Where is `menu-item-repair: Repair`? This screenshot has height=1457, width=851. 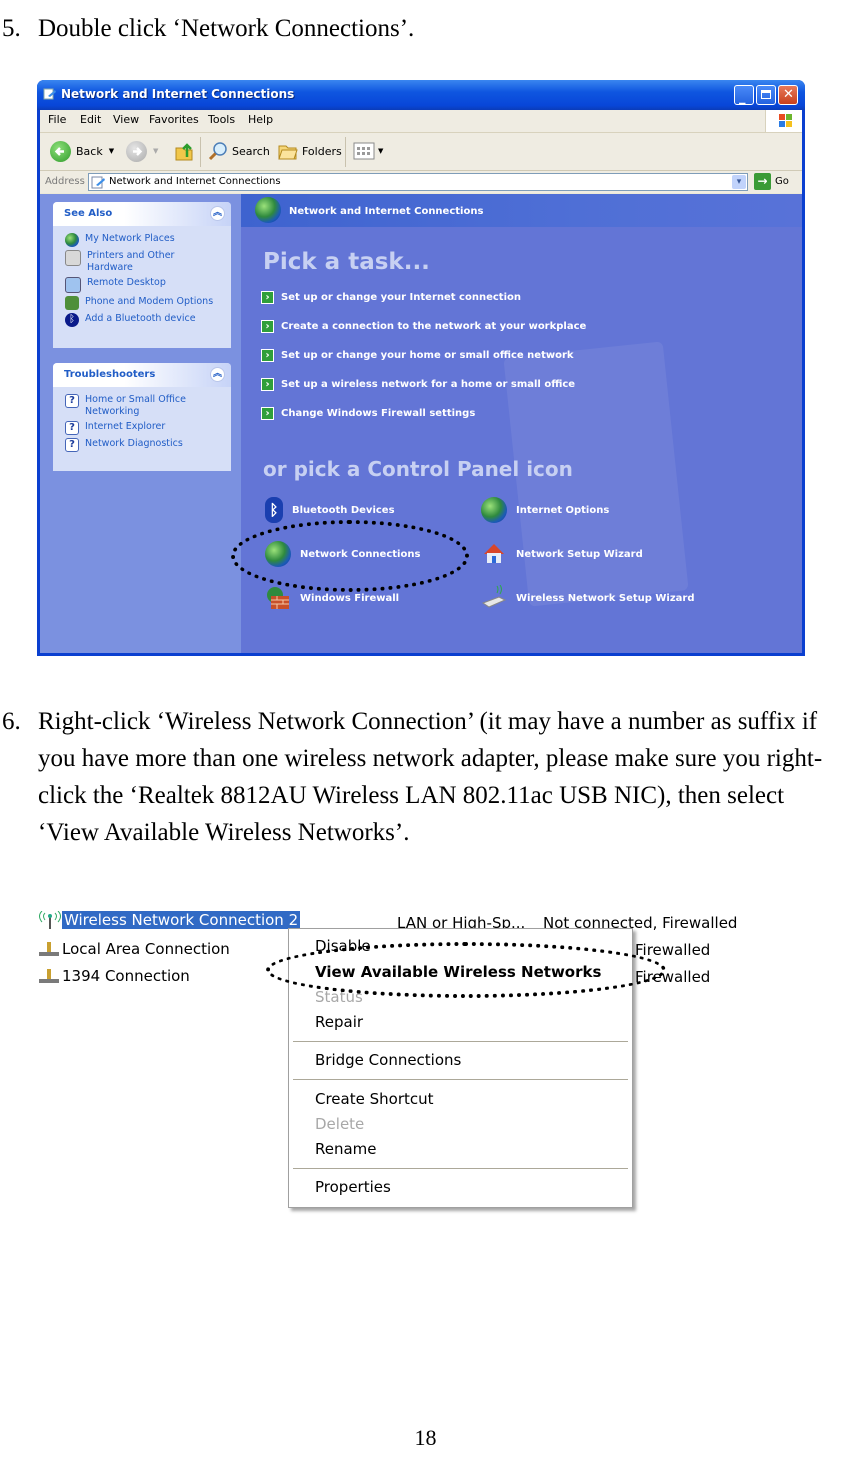 menu-item-repair: Repair is located at coordinates (339, 1022).